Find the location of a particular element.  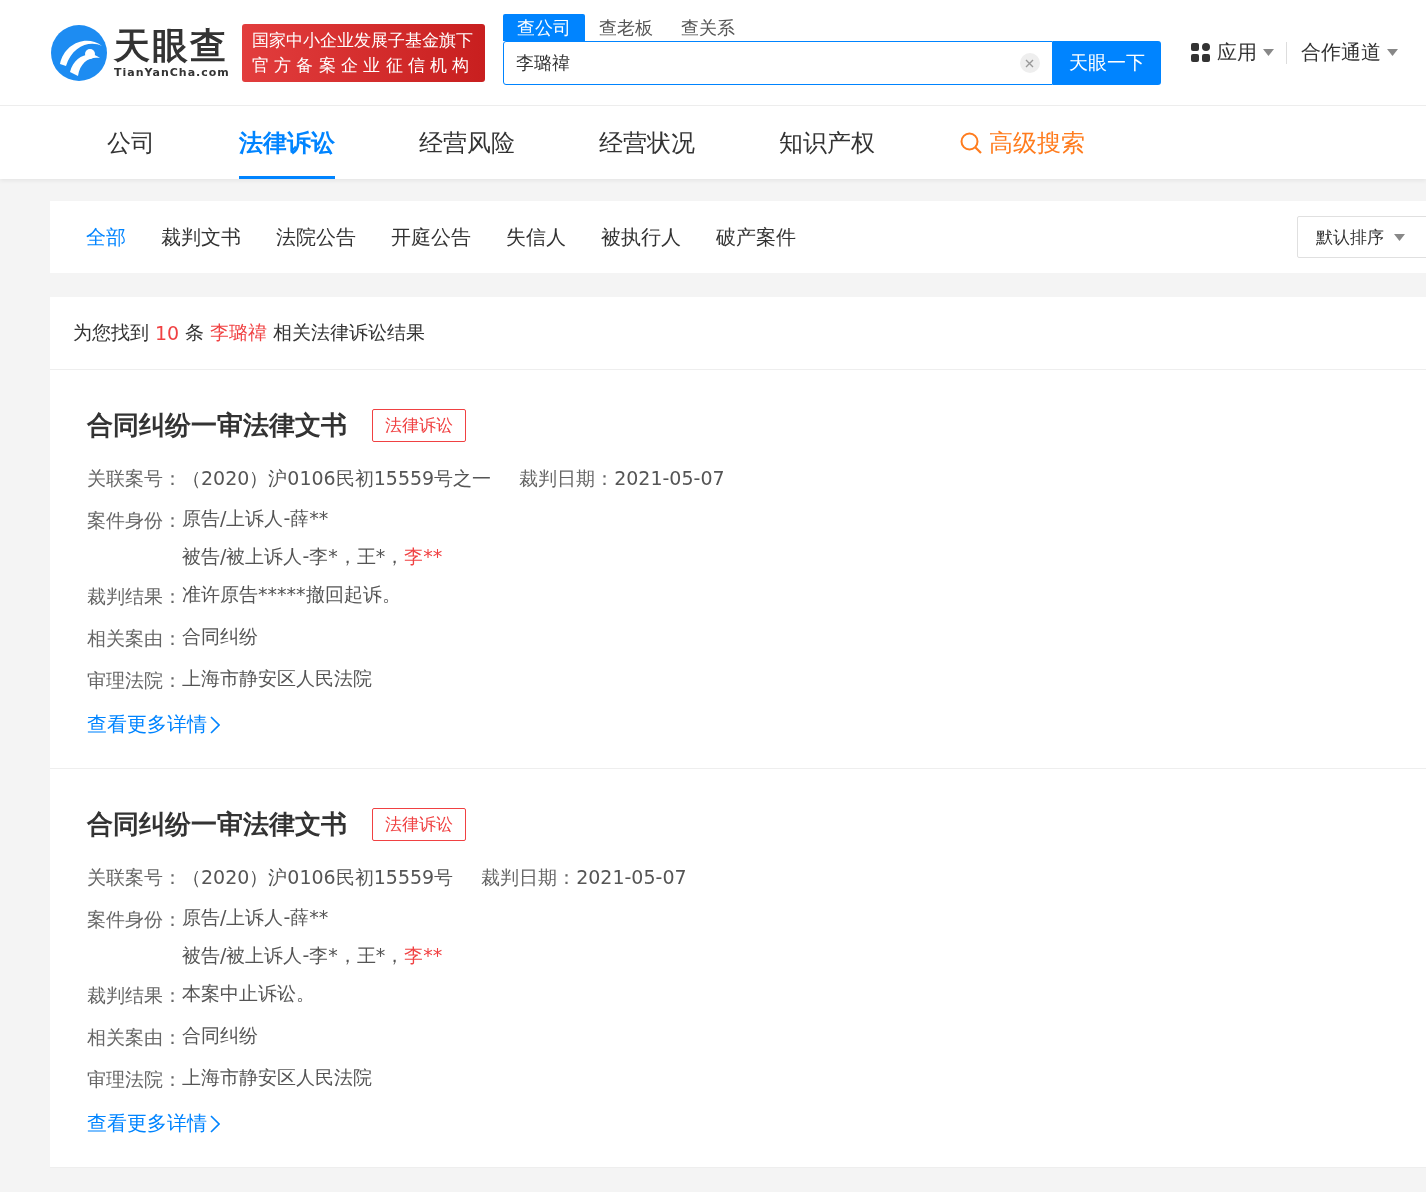

logo-icon is located at coordinates (79, 52).